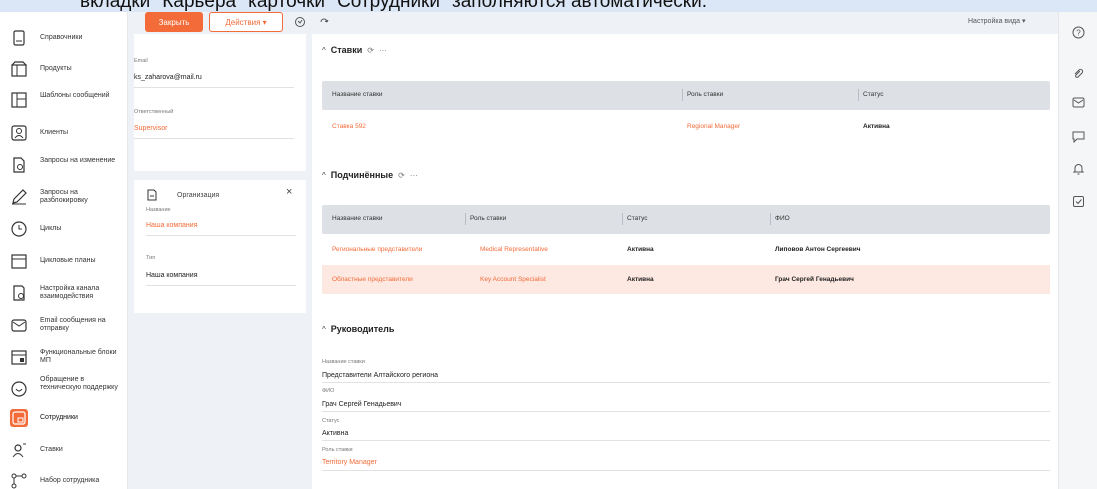  I want to click on bell-icon, so click(1078, 168).